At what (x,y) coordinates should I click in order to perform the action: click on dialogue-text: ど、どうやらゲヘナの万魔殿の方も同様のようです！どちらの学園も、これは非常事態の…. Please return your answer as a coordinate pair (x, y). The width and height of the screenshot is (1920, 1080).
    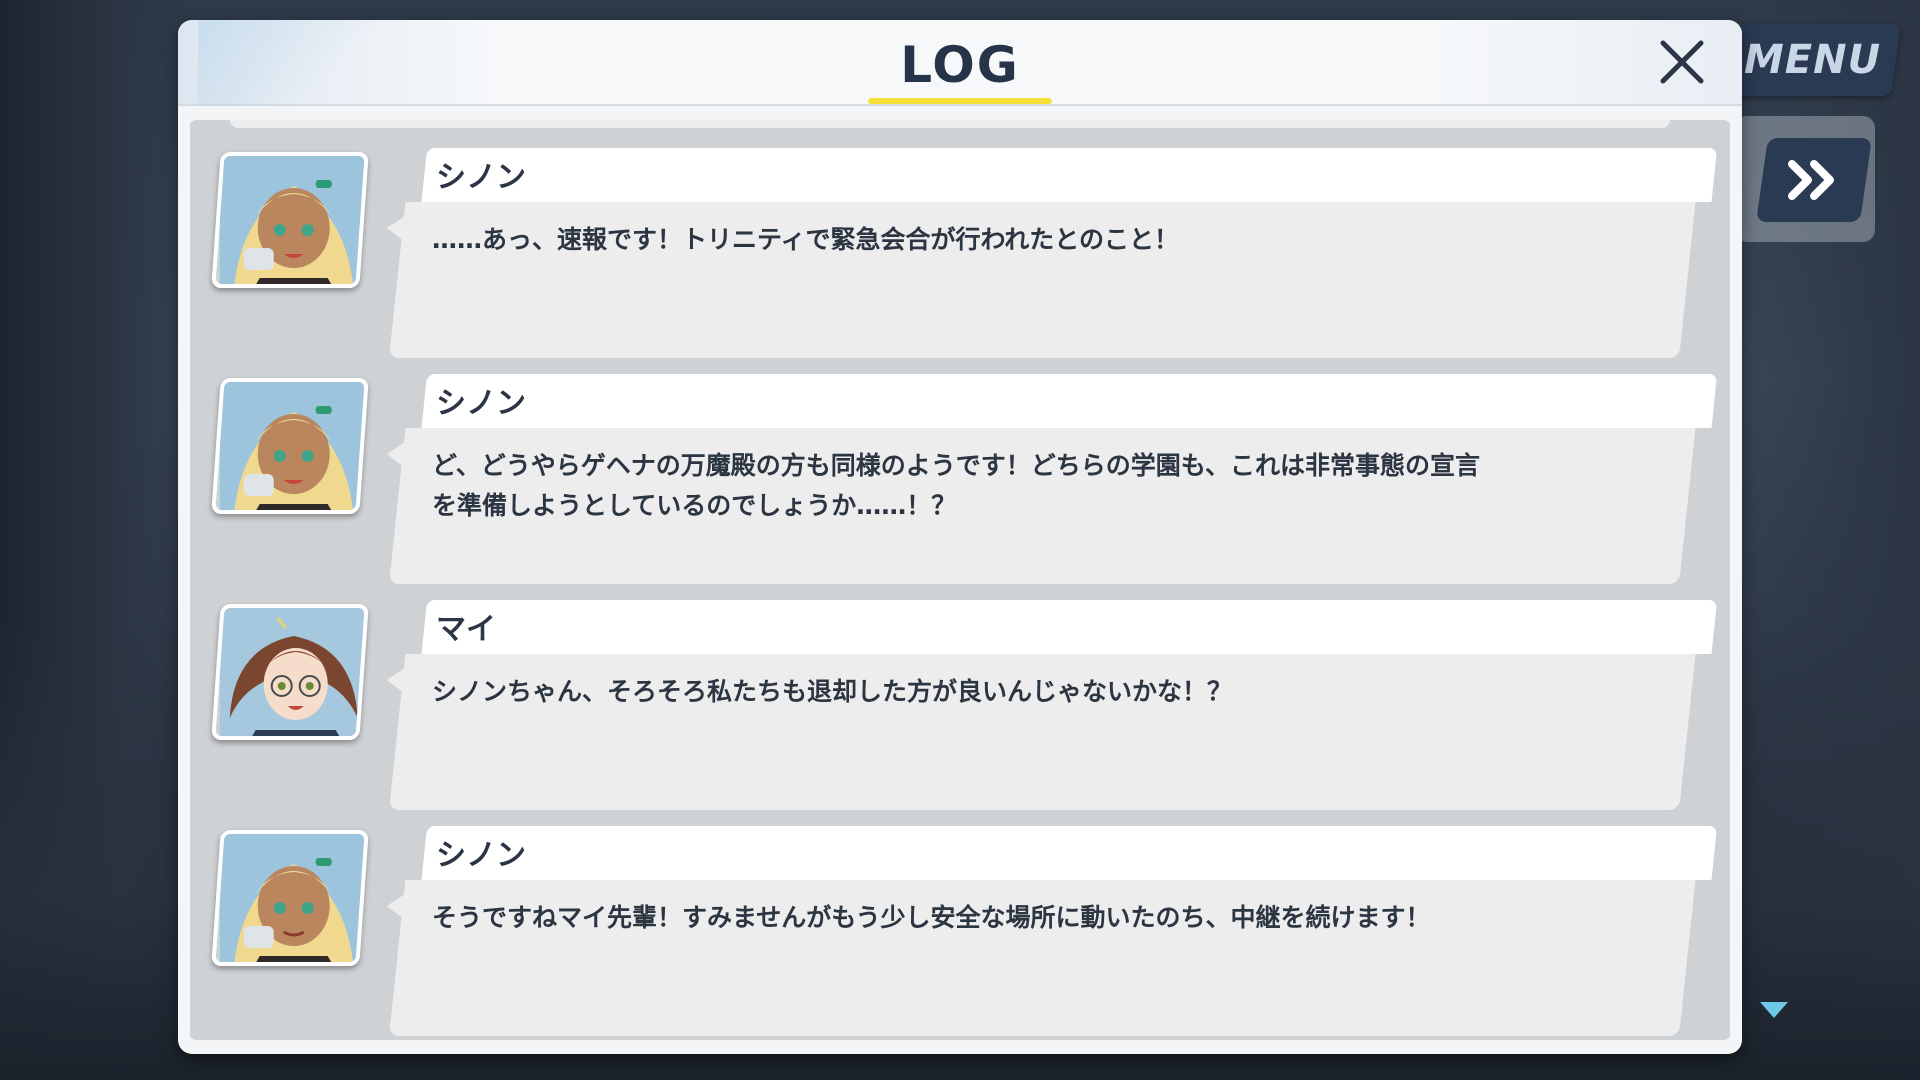
    Looking at the image, I should click on (956, 485).